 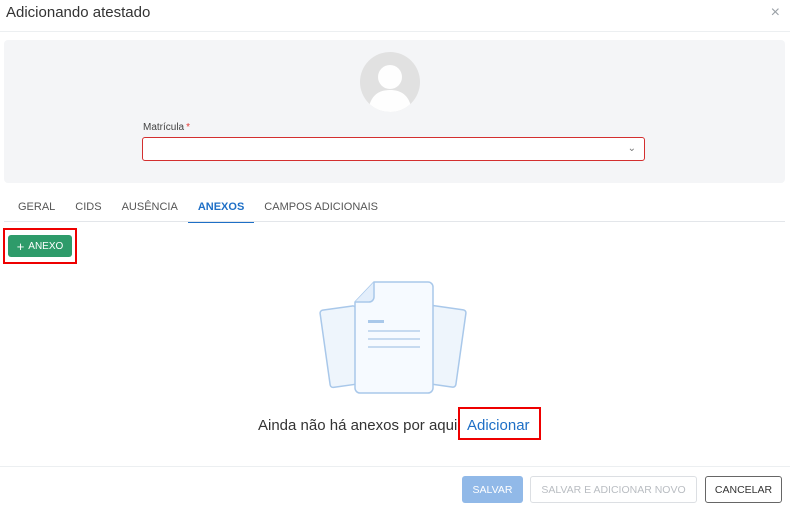 What do you see at coordinates (221, 209) in the screenshot?
I see `tab-anexos: ANEXOS` at bounding box center [221, 209].